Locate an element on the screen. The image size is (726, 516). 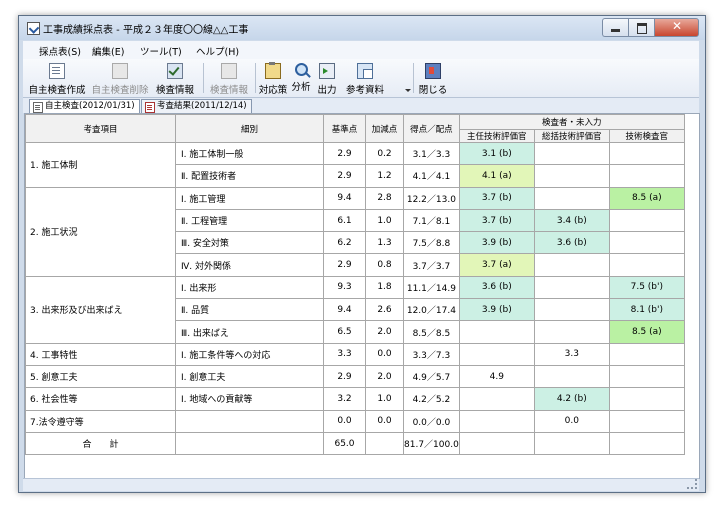
bonus-cell: 1.2 is located at coordinates (384, 176).